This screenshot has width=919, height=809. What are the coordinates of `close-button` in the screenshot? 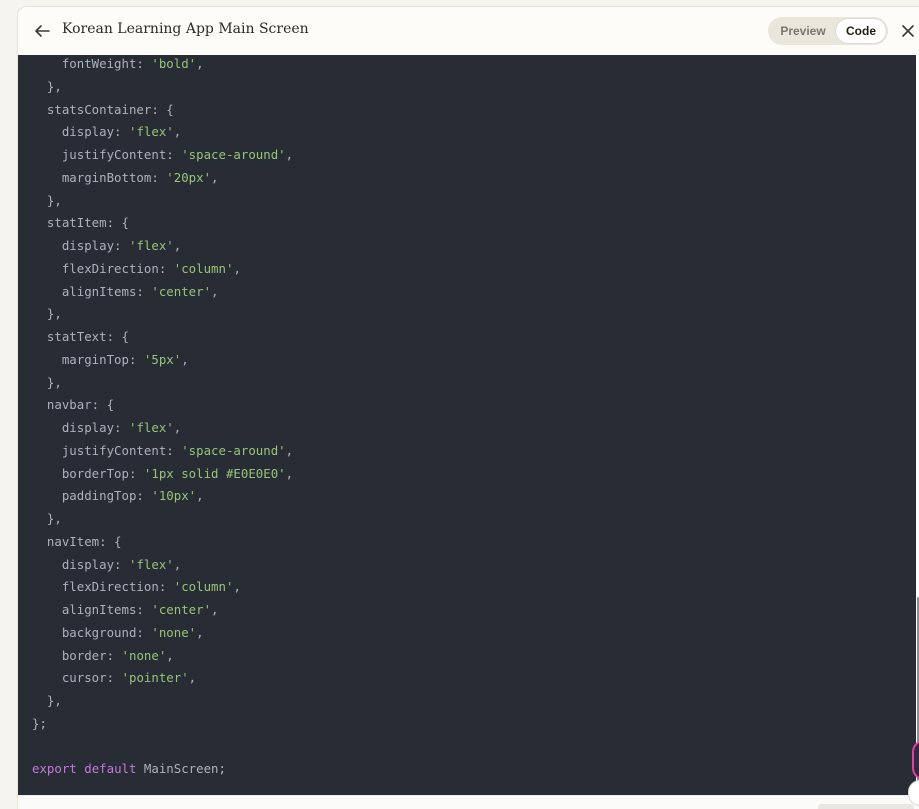 It's located at (908, 31).